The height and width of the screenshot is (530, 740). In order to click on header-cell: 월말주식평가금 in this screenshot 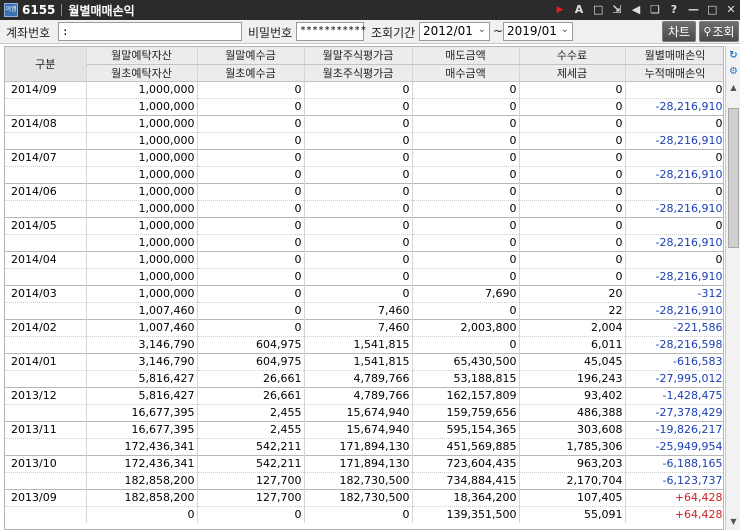, I will do `click(358, 56)`.